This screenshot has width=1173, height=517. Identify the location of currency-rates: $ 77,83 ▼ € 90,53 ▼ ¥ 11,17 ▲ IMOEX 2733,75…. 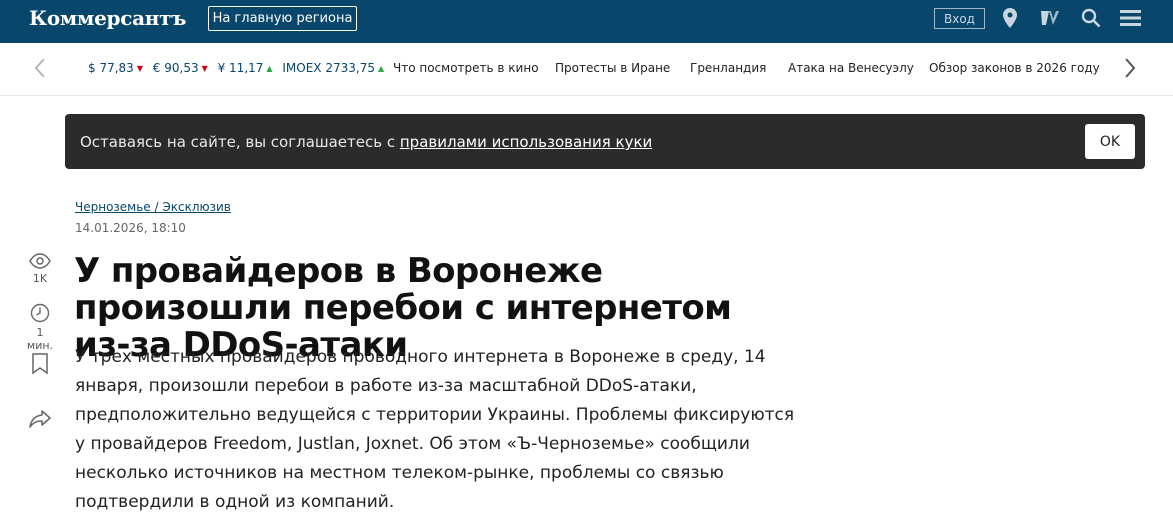
(239, 68).